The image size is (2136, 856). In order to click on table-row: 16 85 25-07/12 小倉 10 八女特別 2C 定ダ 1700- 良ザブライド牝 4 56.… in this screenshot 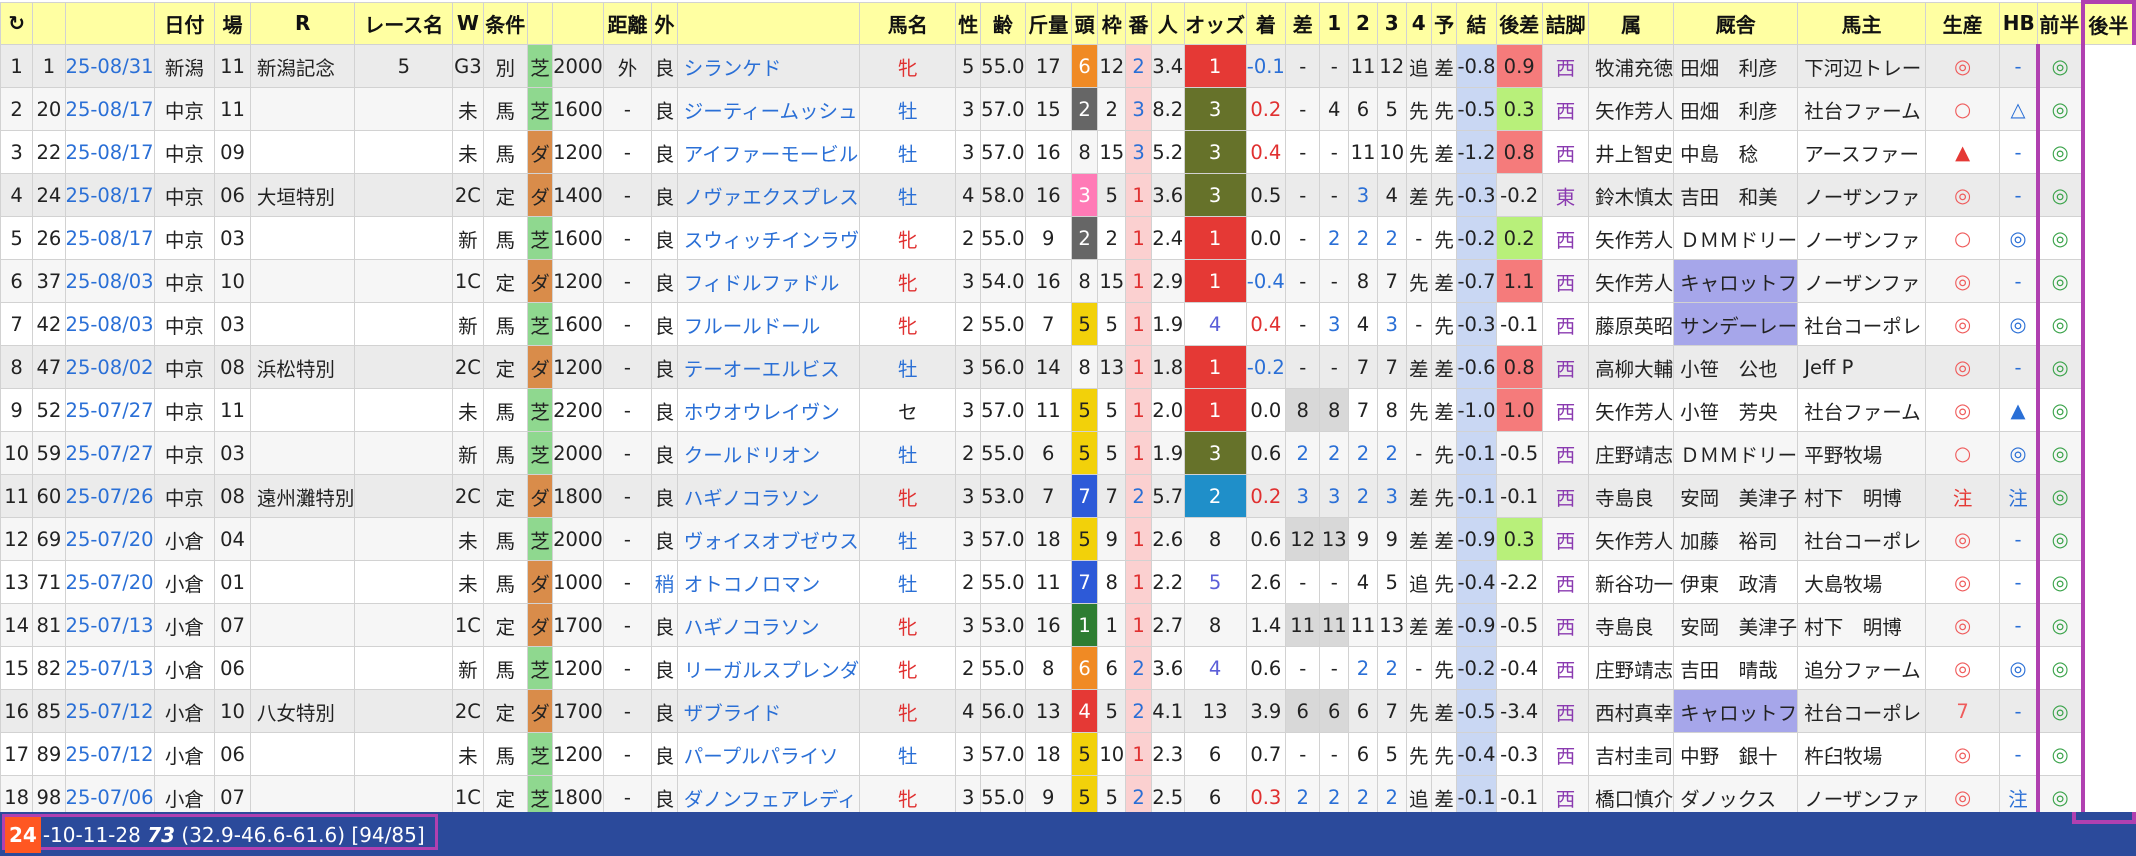, I will do `click(1067, 711)`.